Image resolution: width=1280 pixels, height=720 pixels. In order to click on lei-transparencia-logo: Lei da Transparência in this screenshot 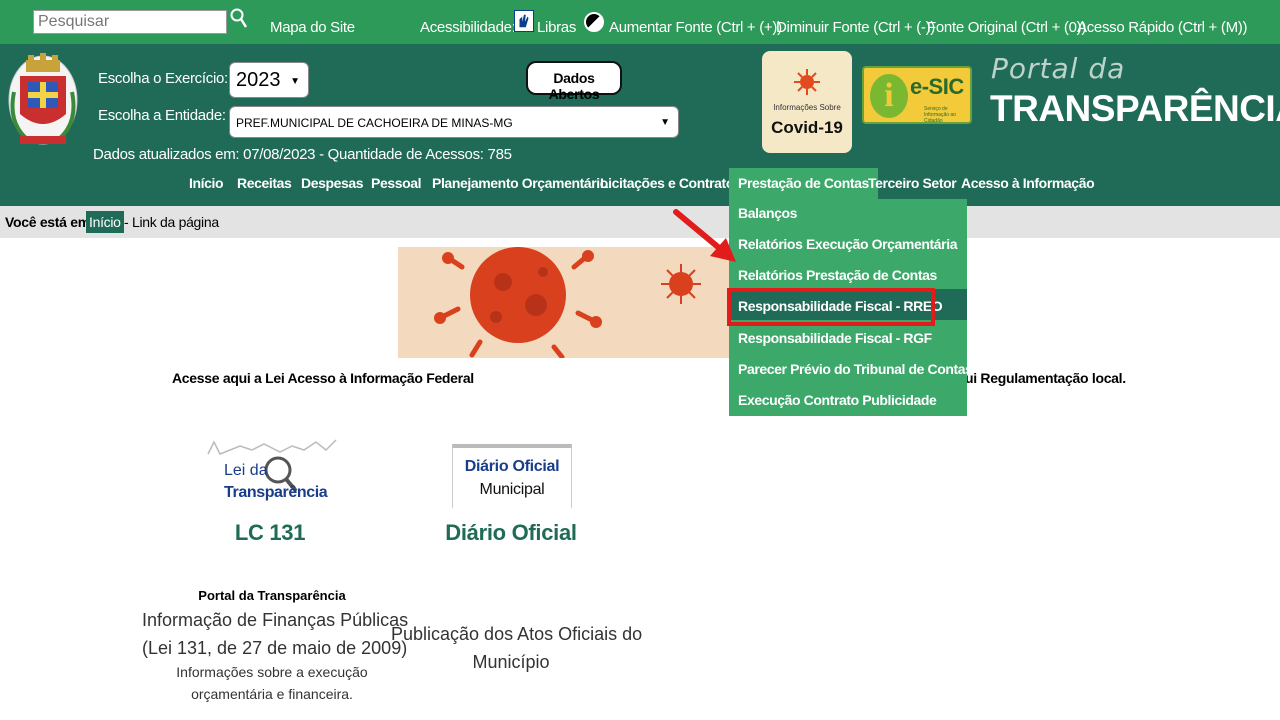, I will do `click(270, 474)`.